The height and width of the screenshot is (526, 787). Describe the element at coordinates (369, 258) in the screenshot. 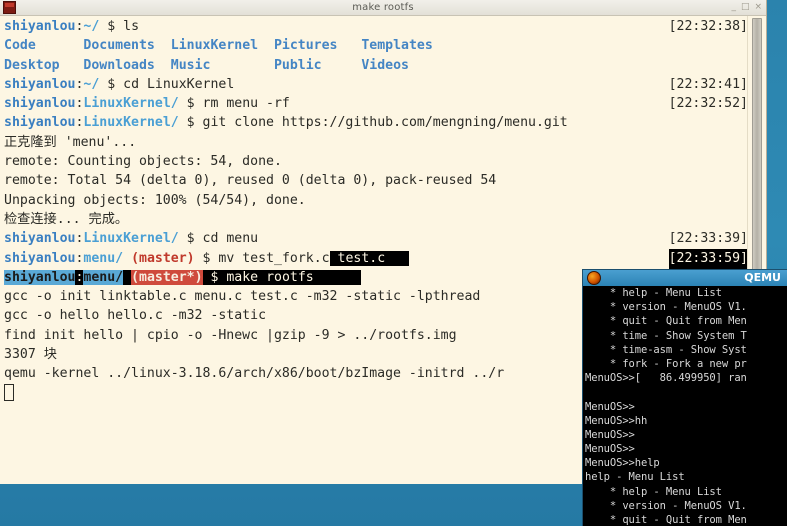

I see `selected-text: test.c` at that location.